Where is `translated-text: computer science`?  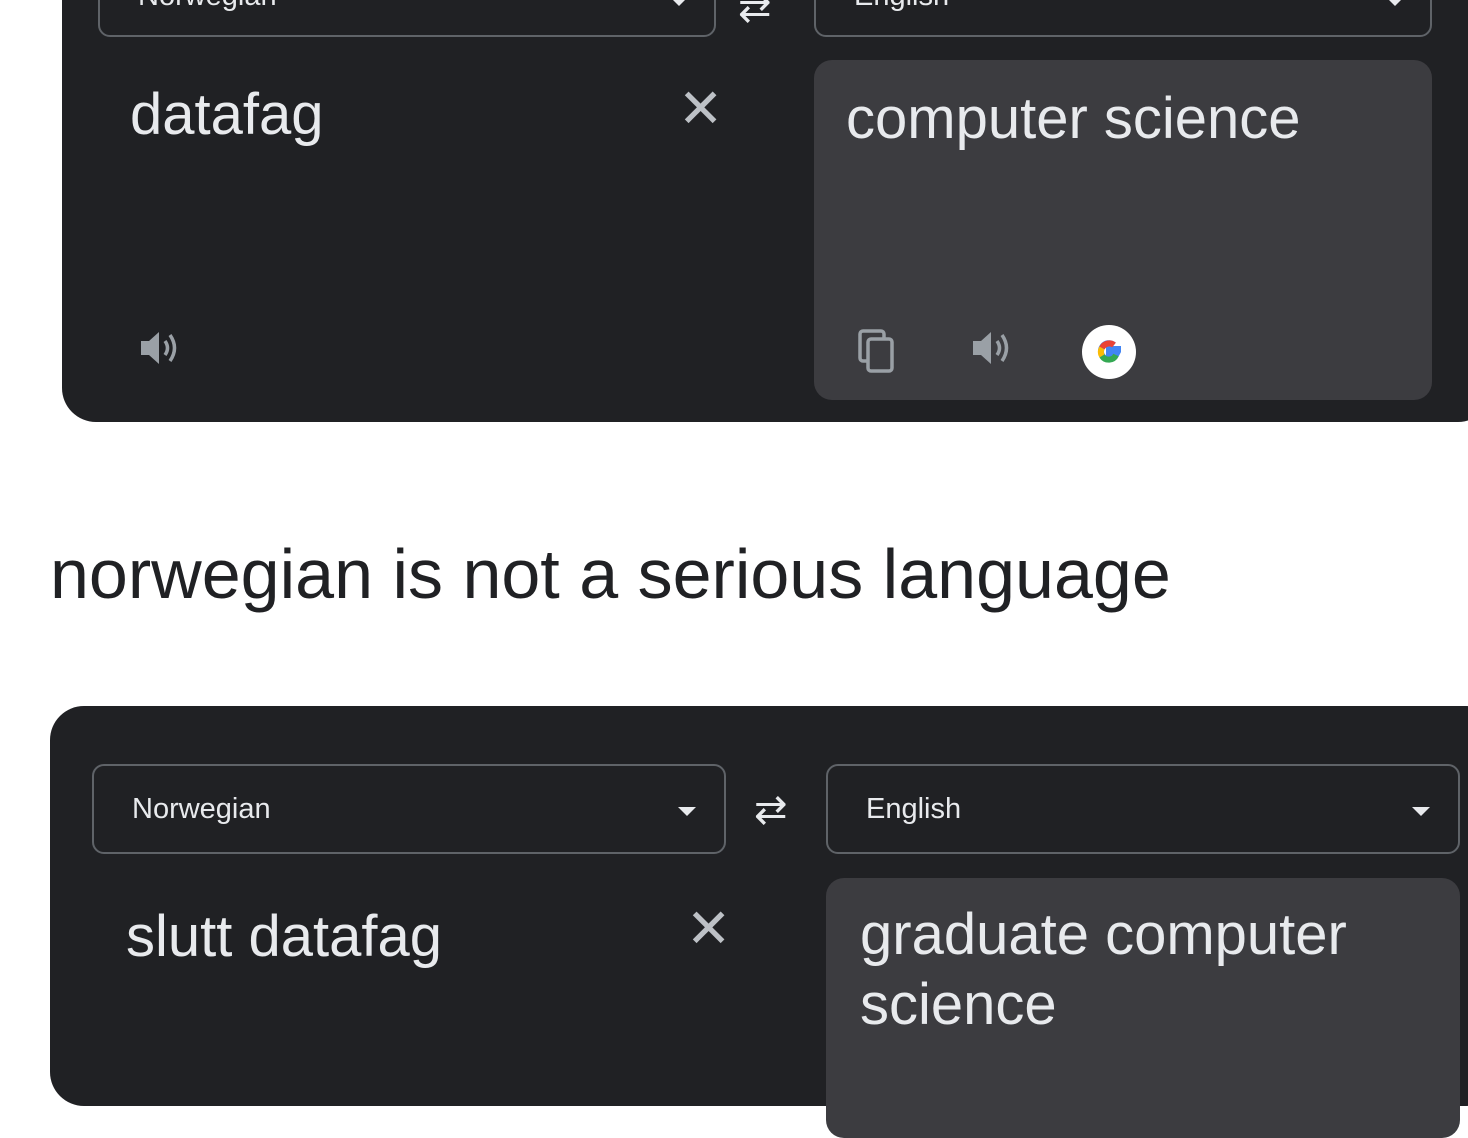 translated-text: computer science is located at coordinates (1073, 118).